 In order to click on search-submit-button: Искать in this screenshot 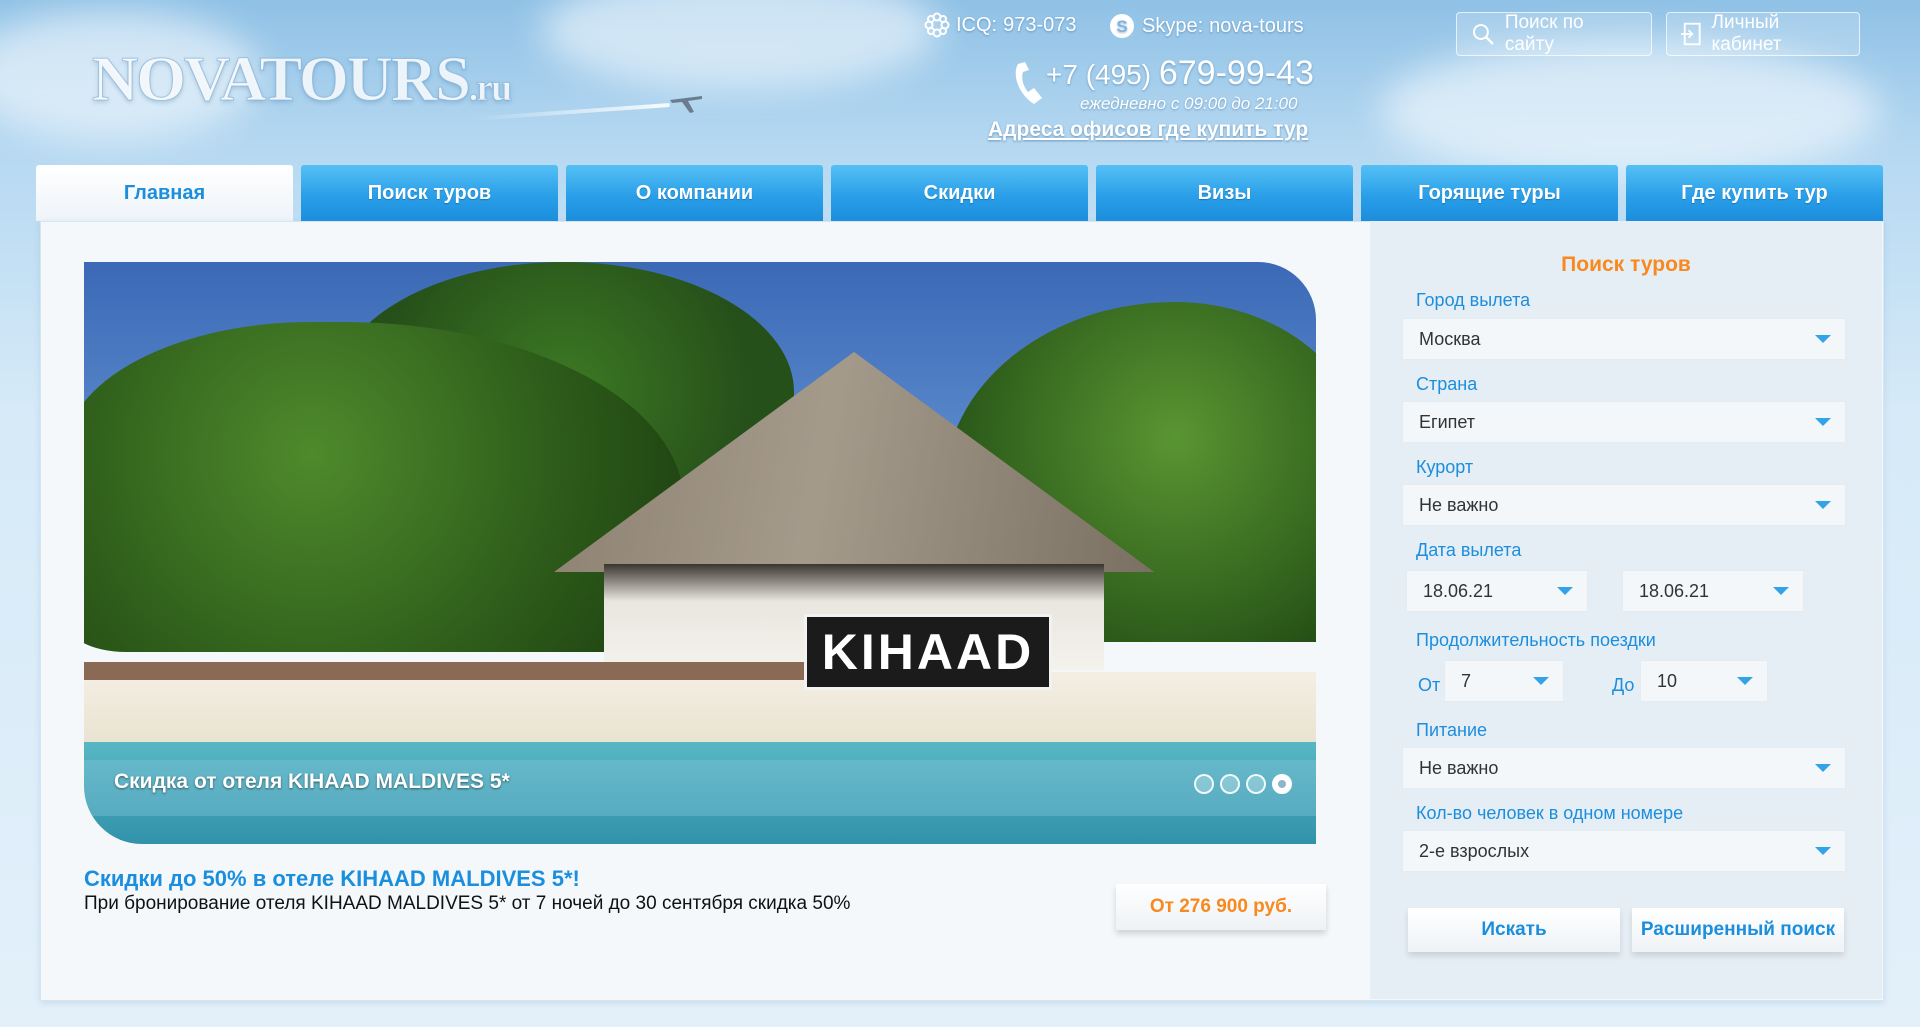, I will do `click(1514, 930)`.